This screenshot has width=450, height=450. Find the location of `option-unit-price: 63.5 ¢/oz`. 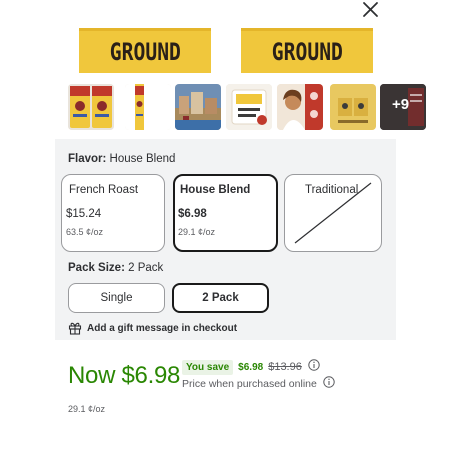

option-unit-price: 63.5 ¢/oz is located at coordinates (85, 232).